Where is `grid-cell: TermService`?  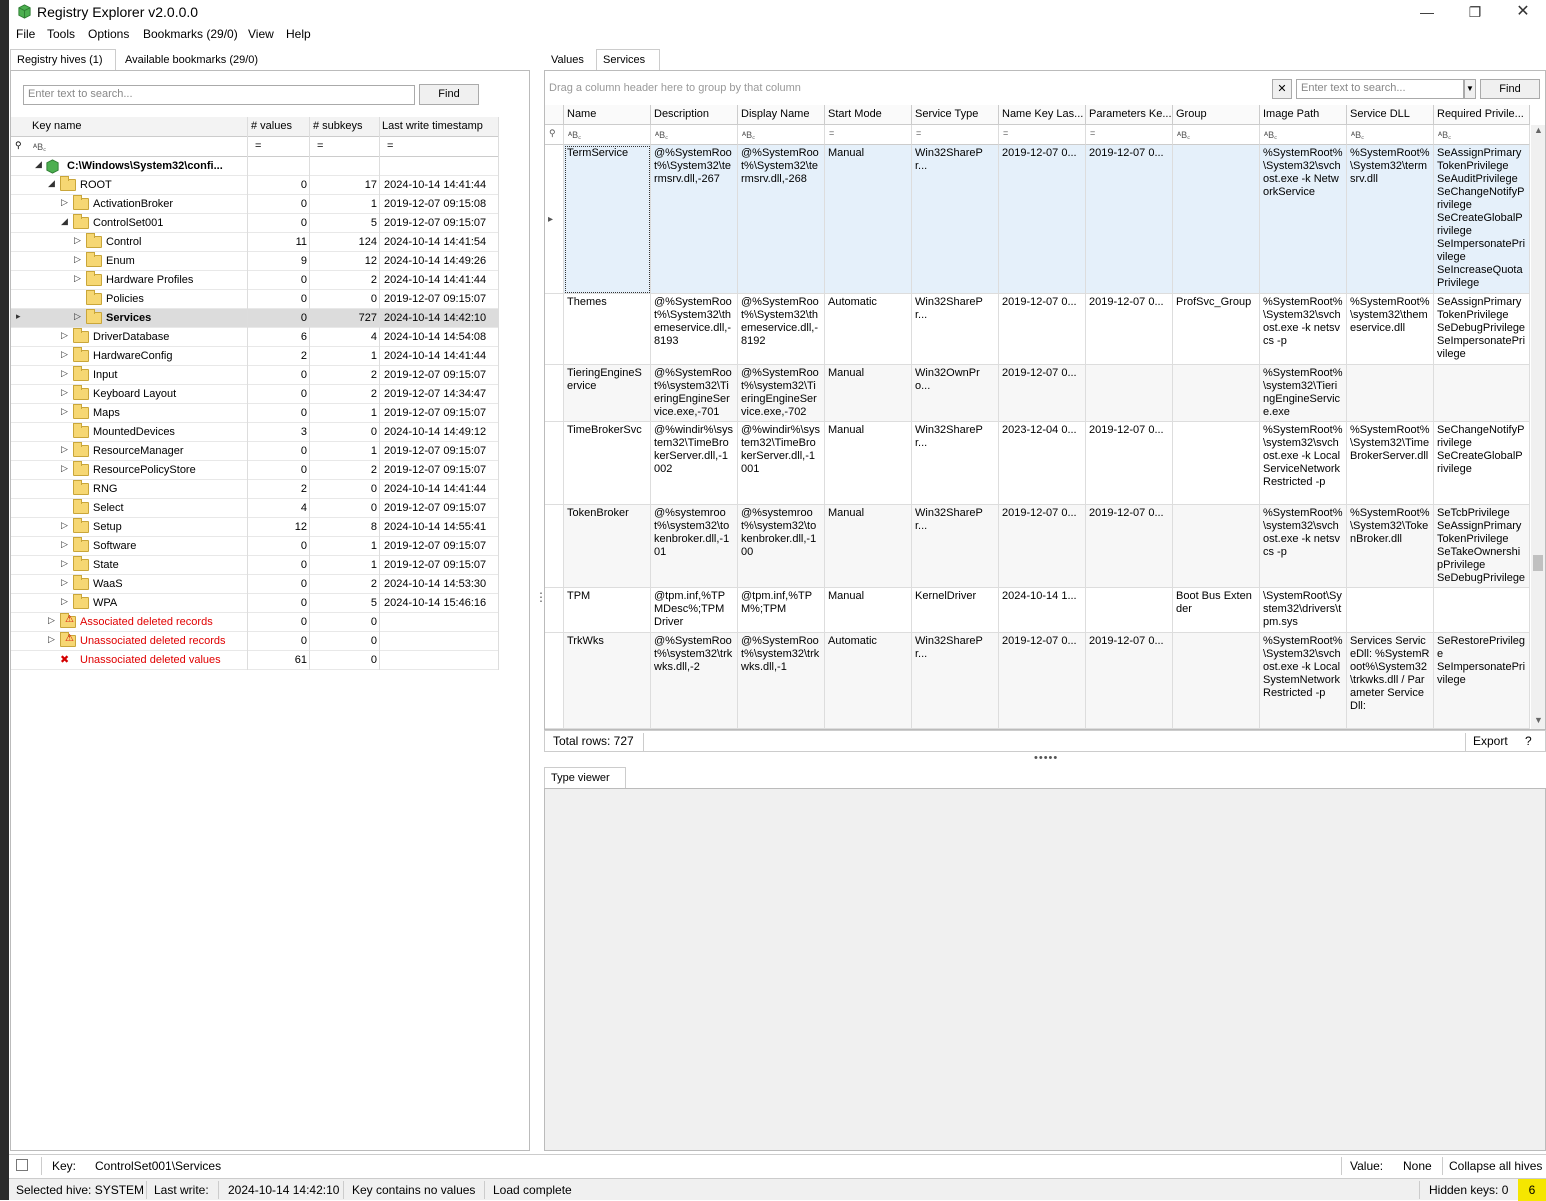
grid-cell: TermService is located at coordinates (607, 219).